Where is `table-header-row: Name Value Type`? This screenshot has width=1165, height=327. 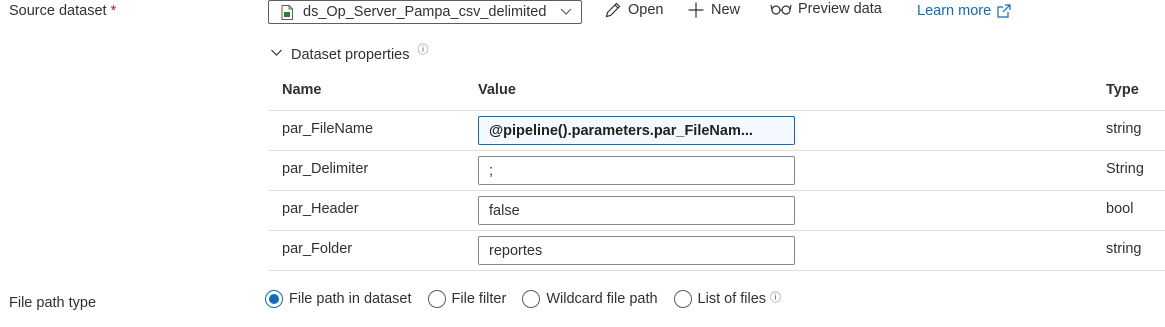 table-header-row: Name Value Type is located at coordinates (716, 91).